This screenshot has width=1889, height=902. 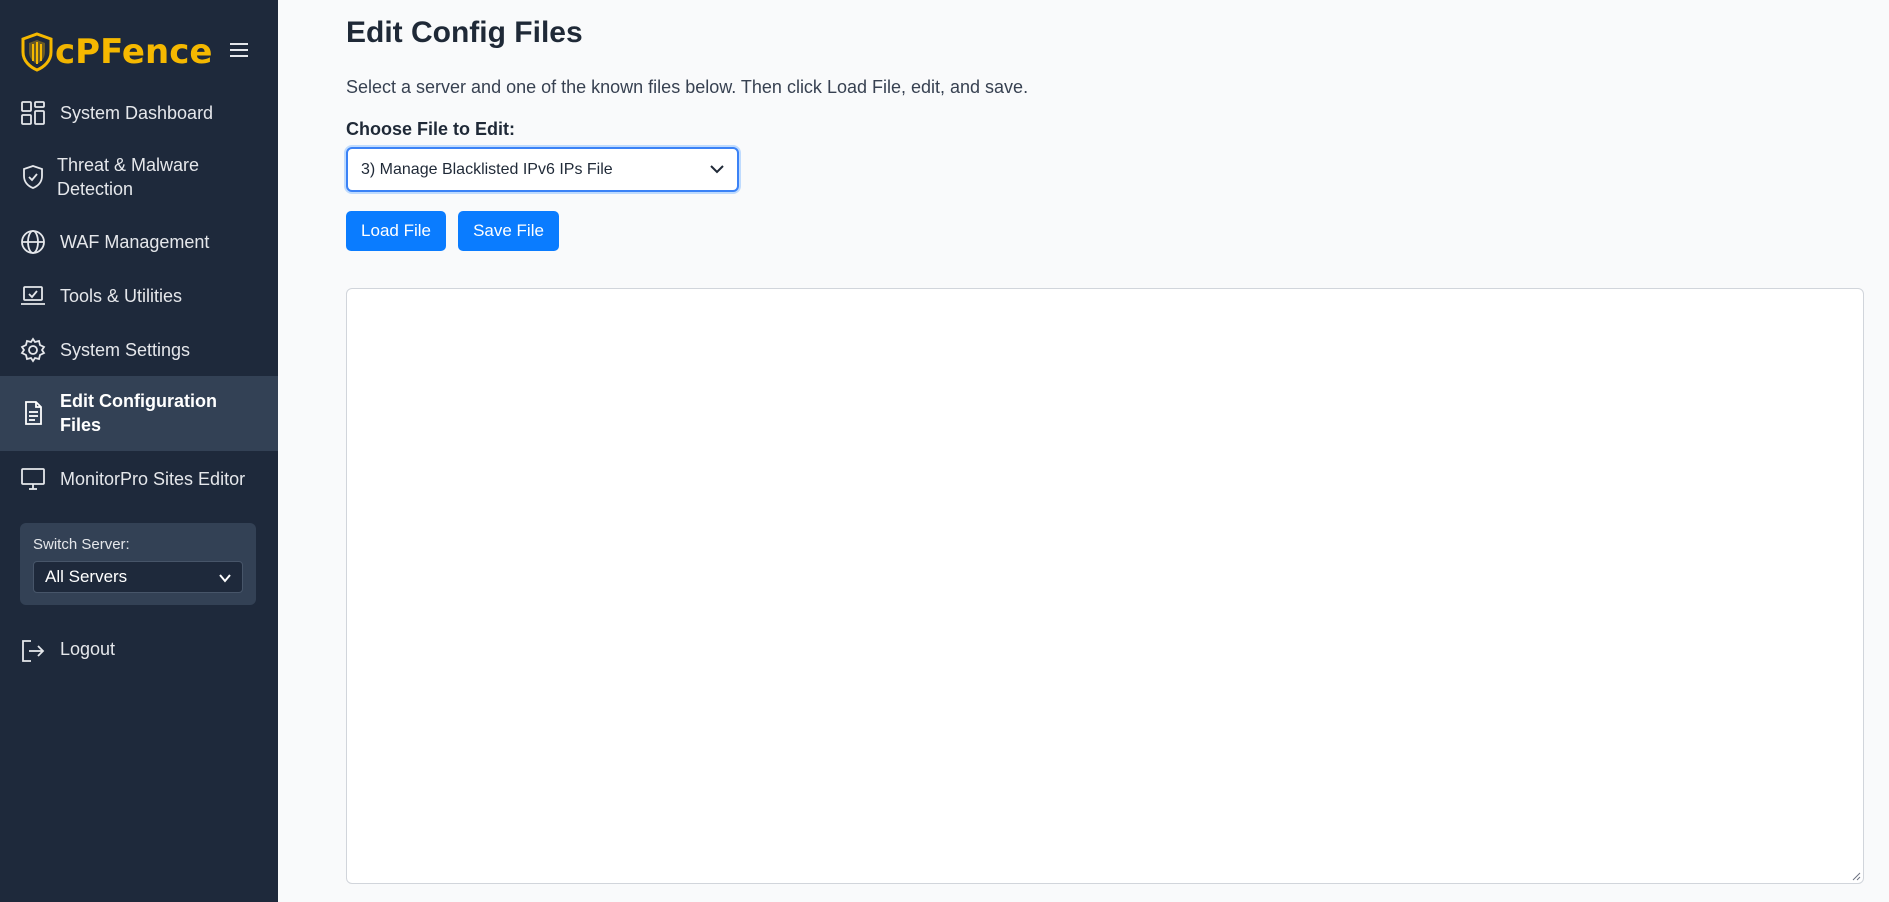 I want to click on laptop-check-icon, so click(x=33, y=295).